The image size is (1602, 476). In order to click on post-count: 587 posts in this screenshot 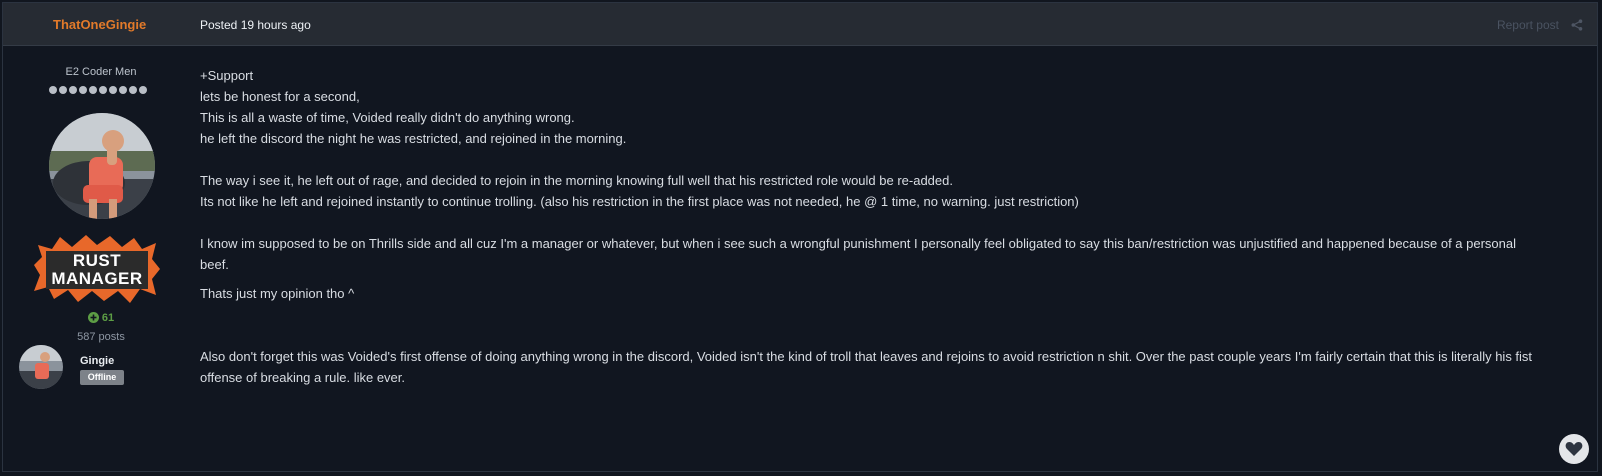, I will do `click(101, 337)`.